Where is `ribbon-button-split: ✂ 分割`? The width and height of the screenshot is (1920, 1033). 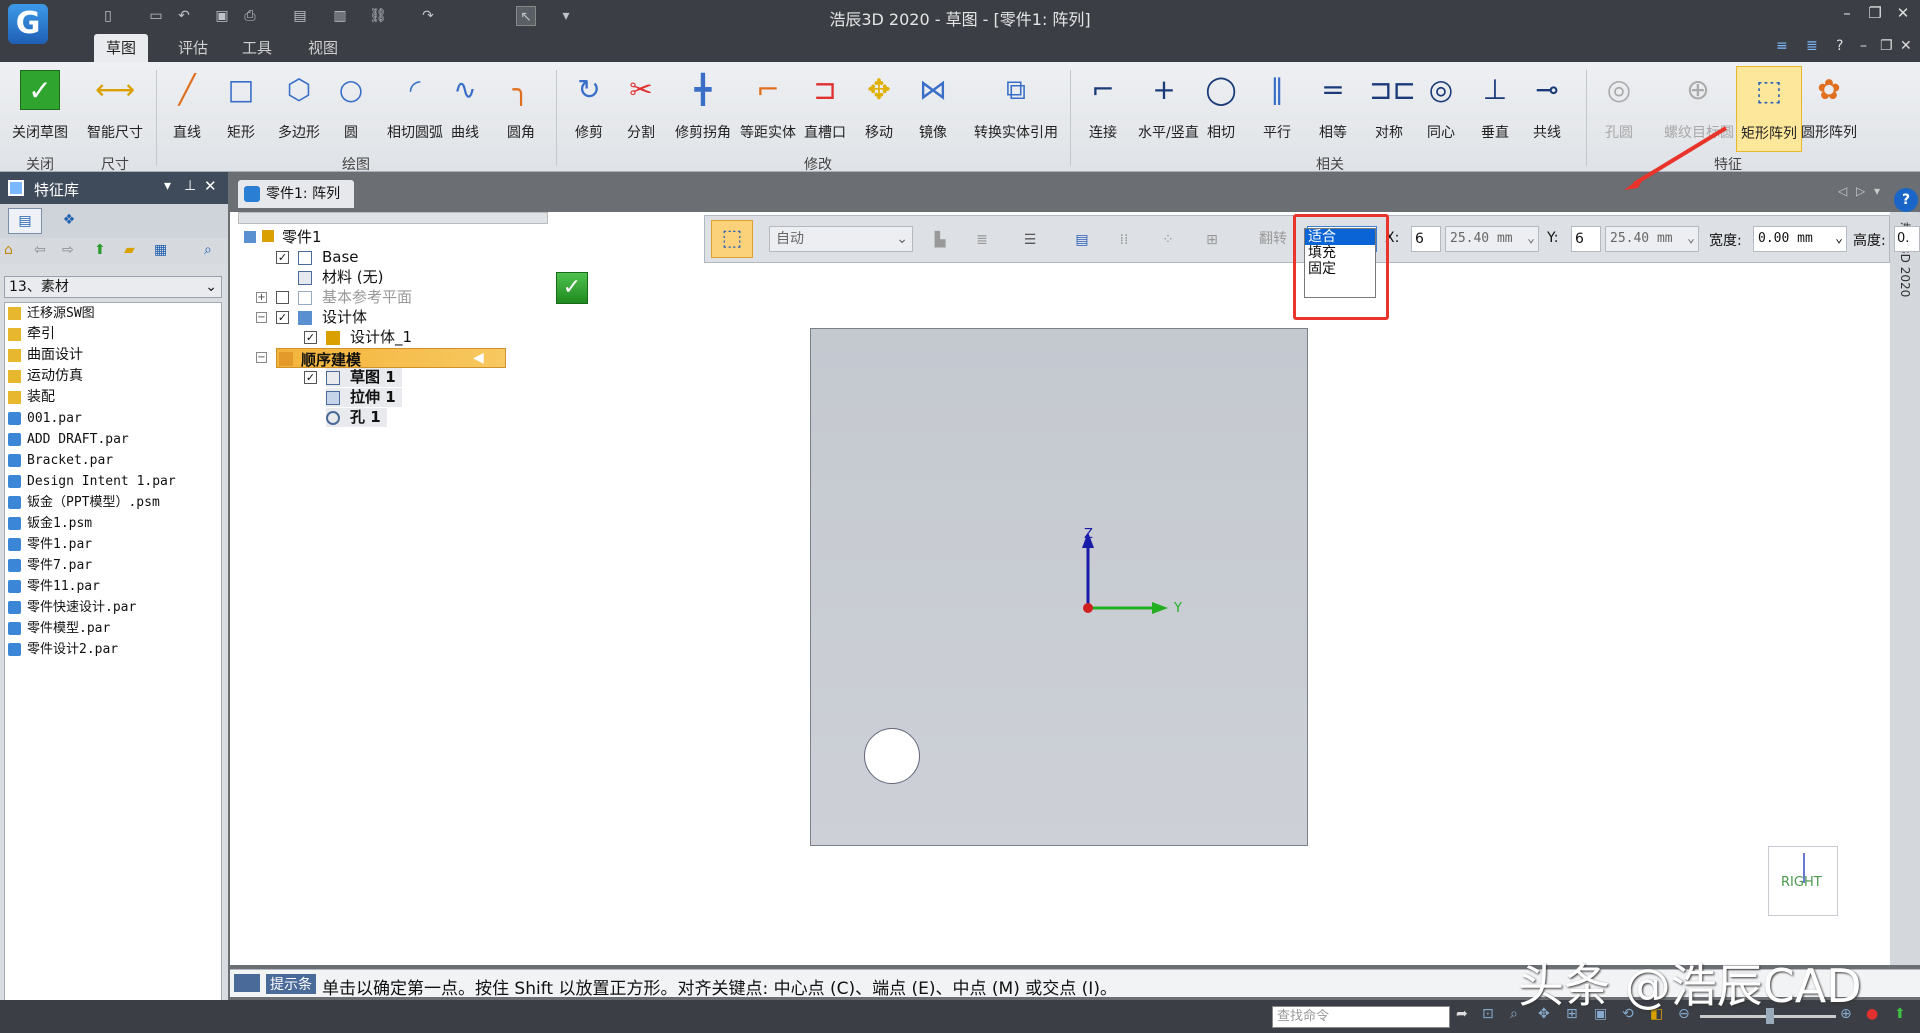
ribbon-button-split: ✂ 分割 is located at coordinates (641, 109).